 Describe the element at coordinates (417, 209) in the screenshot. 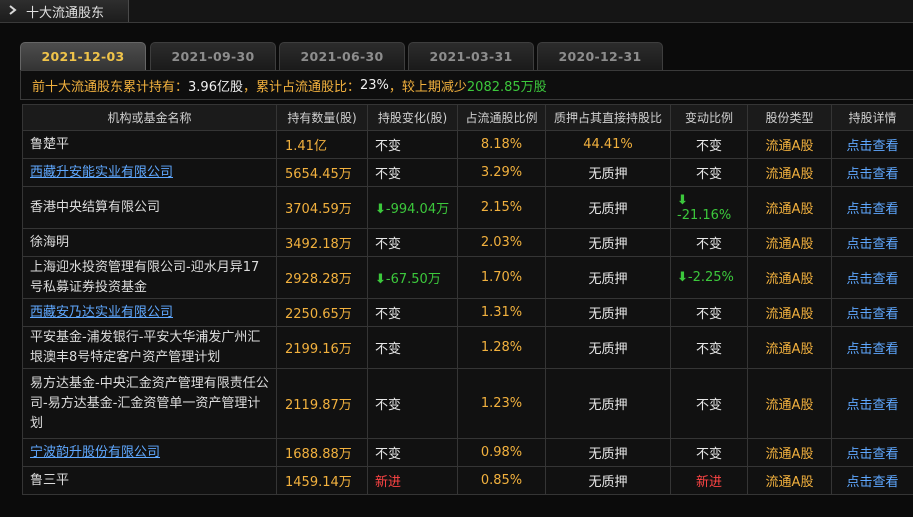

I see `holding-change: -994.04万` at that location.